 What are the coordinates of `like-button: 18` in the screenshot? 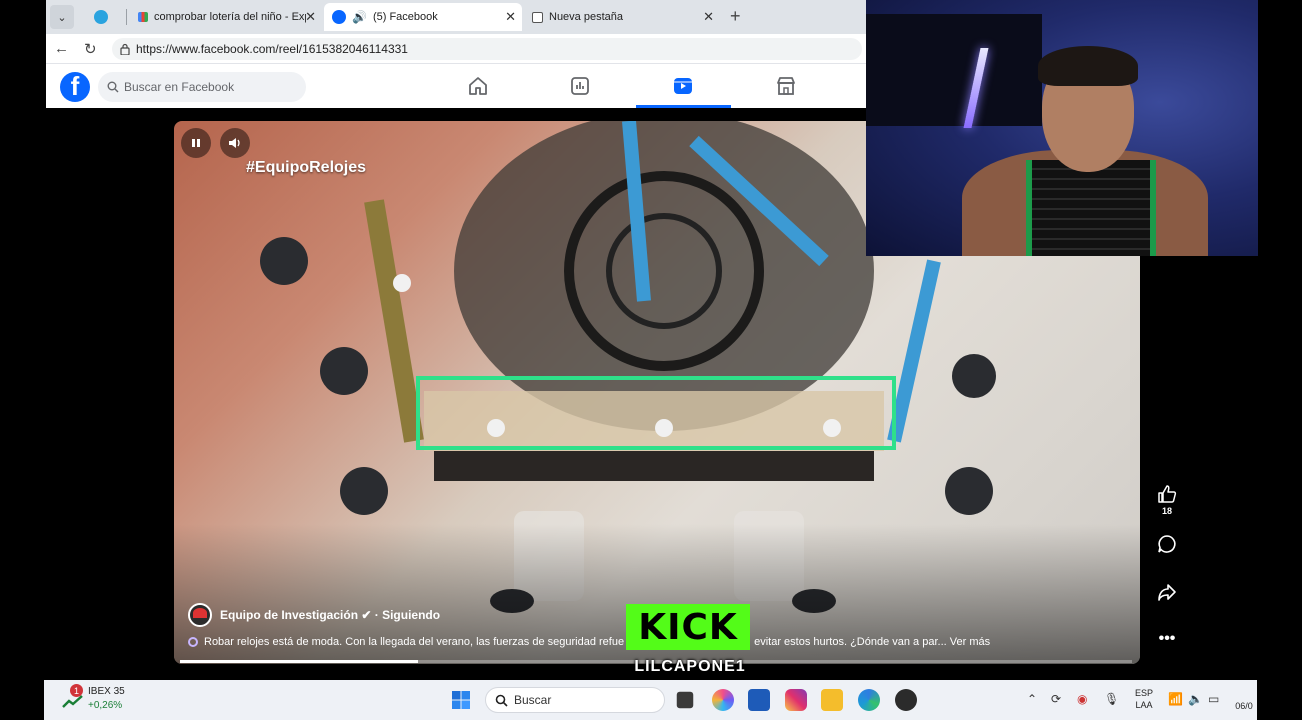 It's located at (1167, 500).